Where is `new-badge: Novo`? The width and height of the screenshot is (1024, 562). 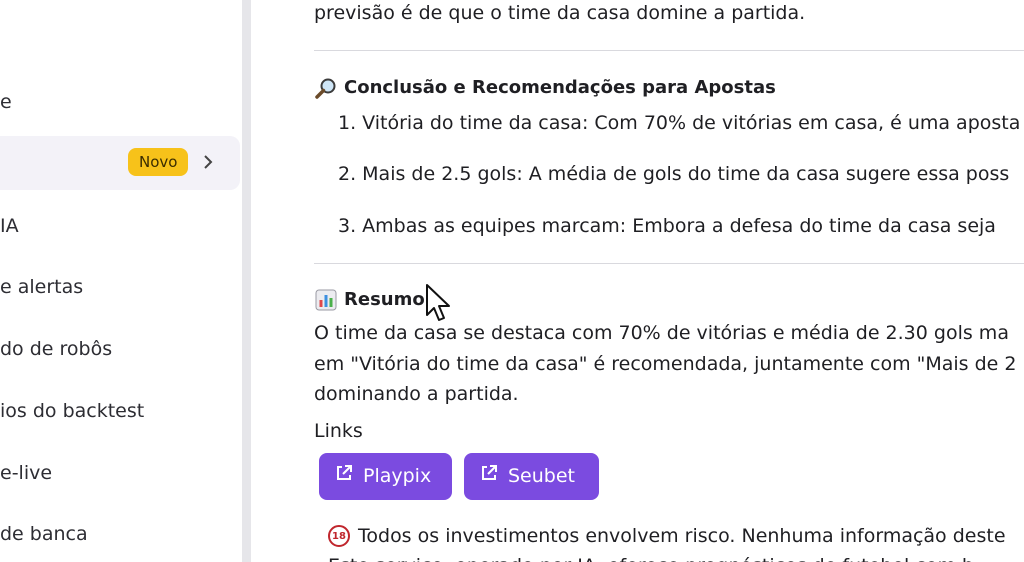 new-badge: Novo is located at coordinates (158, 162).